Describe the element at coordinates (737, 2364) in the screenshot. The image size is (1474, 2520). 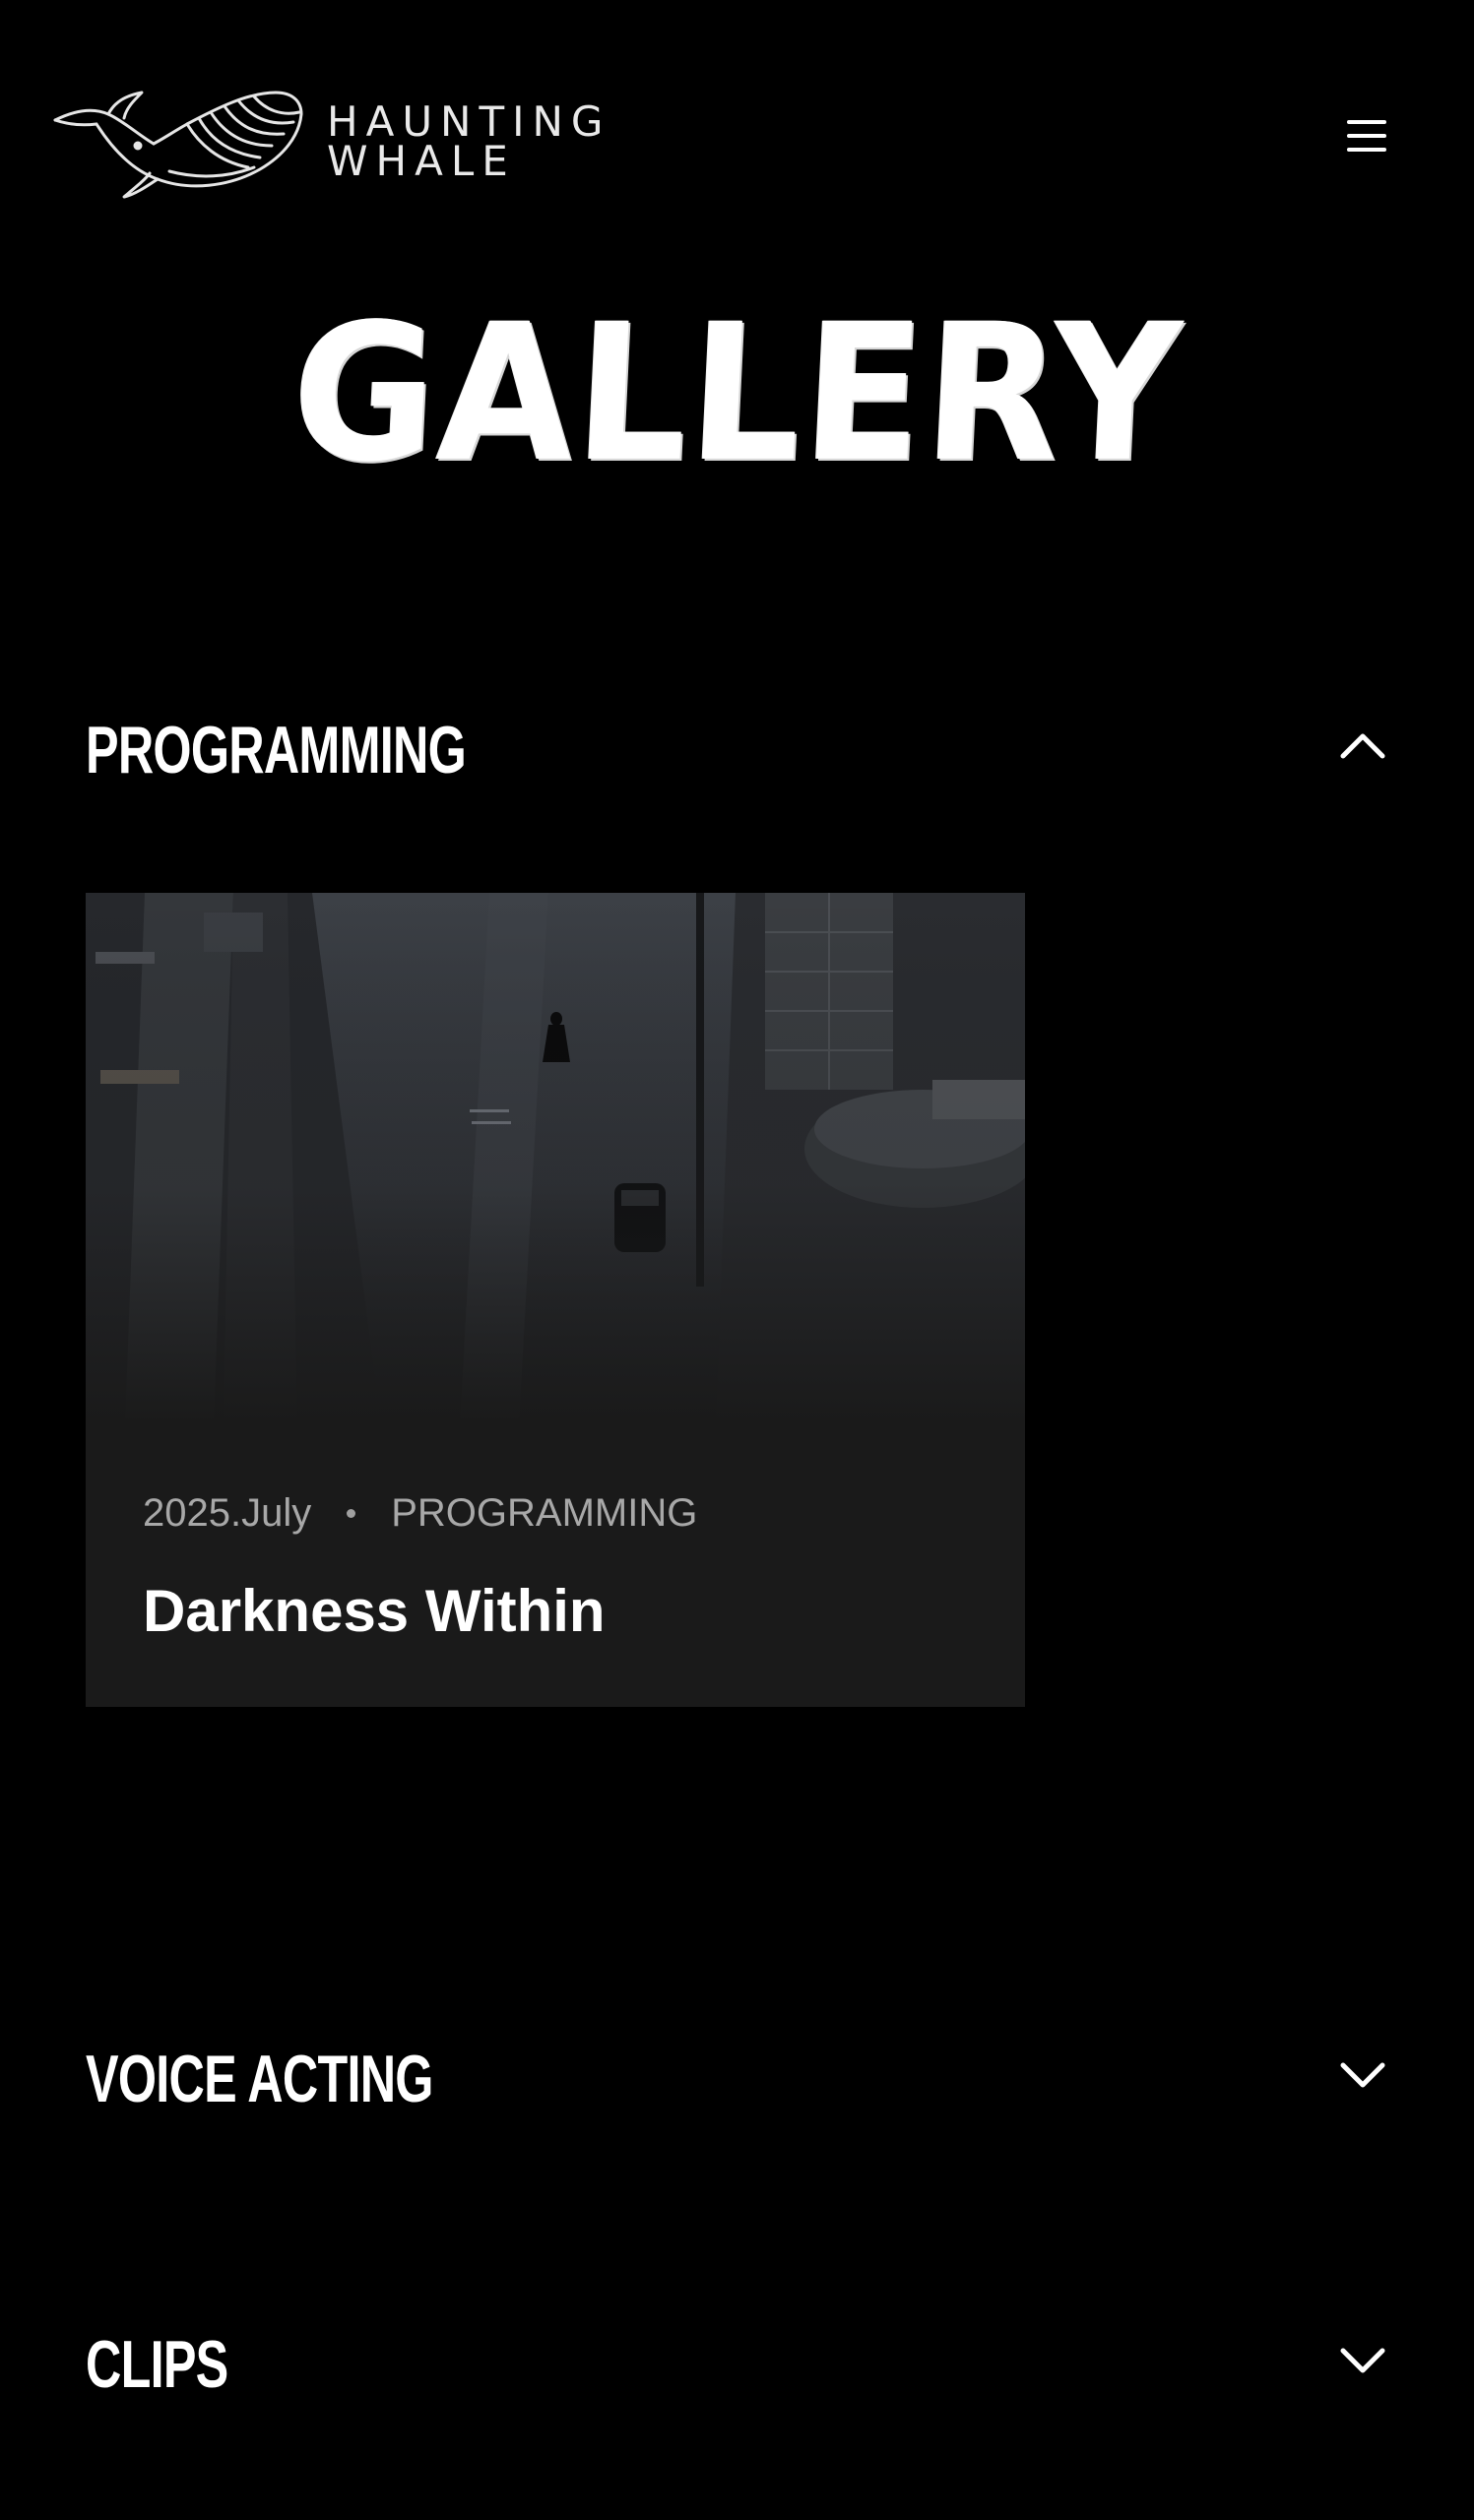
I see `section-header-clips: CLIPS` at that location.